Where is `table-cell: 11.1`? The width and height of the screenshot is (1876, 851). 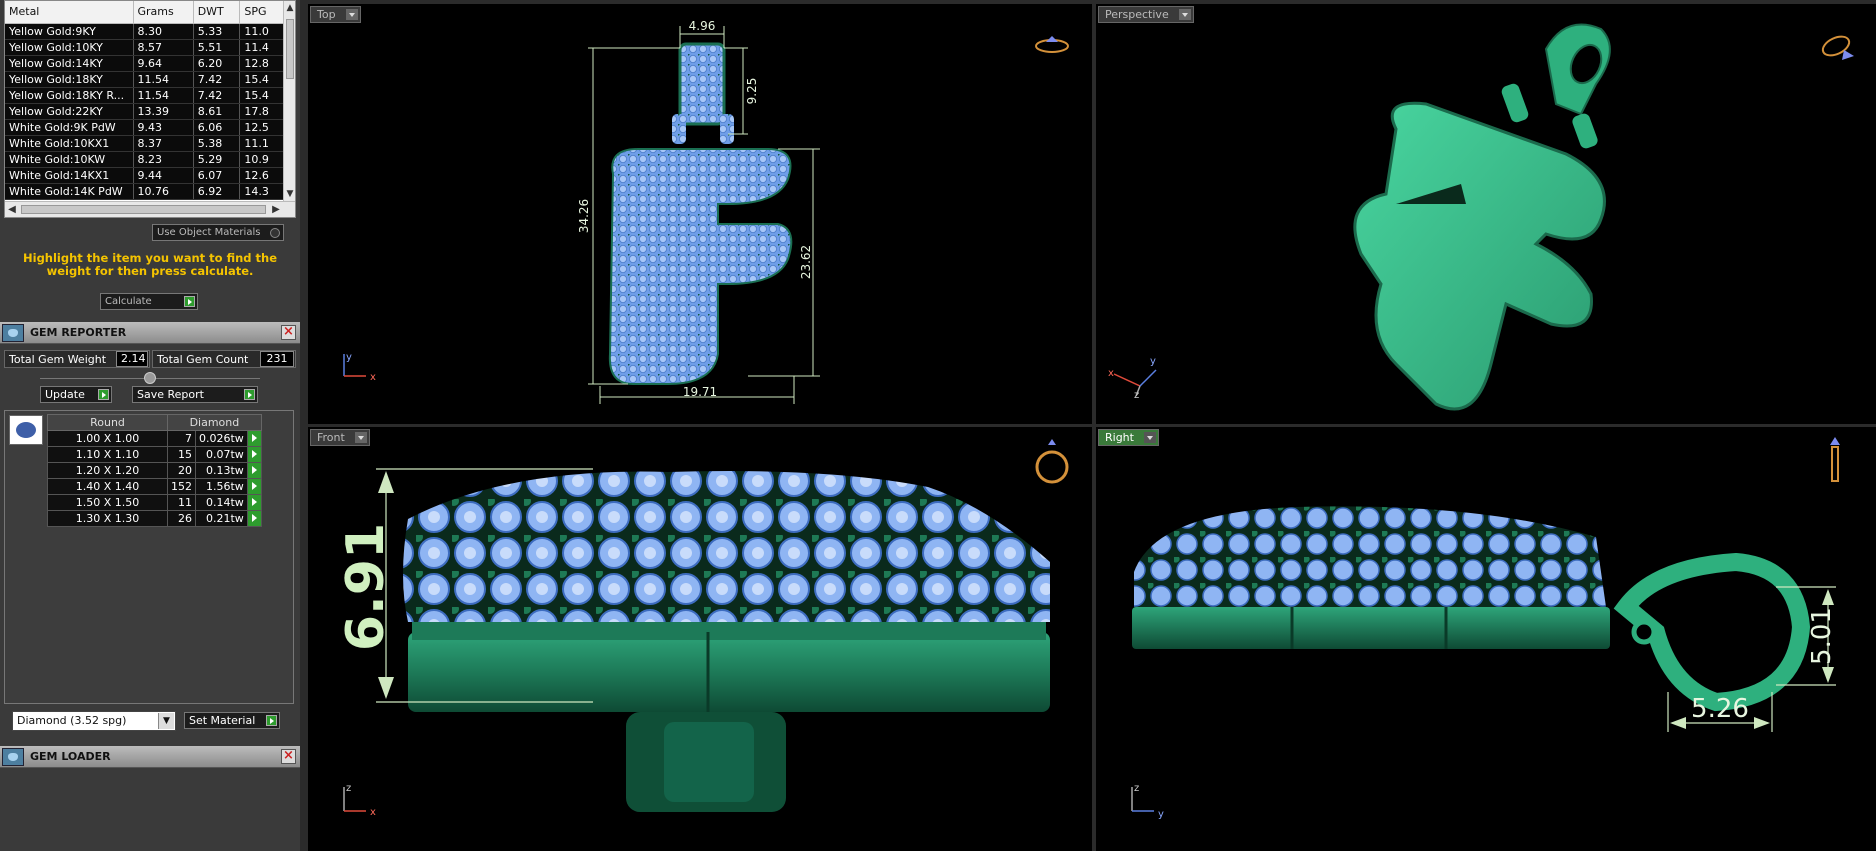 table-cell: 11.1 is located at coordinates (262, 143).